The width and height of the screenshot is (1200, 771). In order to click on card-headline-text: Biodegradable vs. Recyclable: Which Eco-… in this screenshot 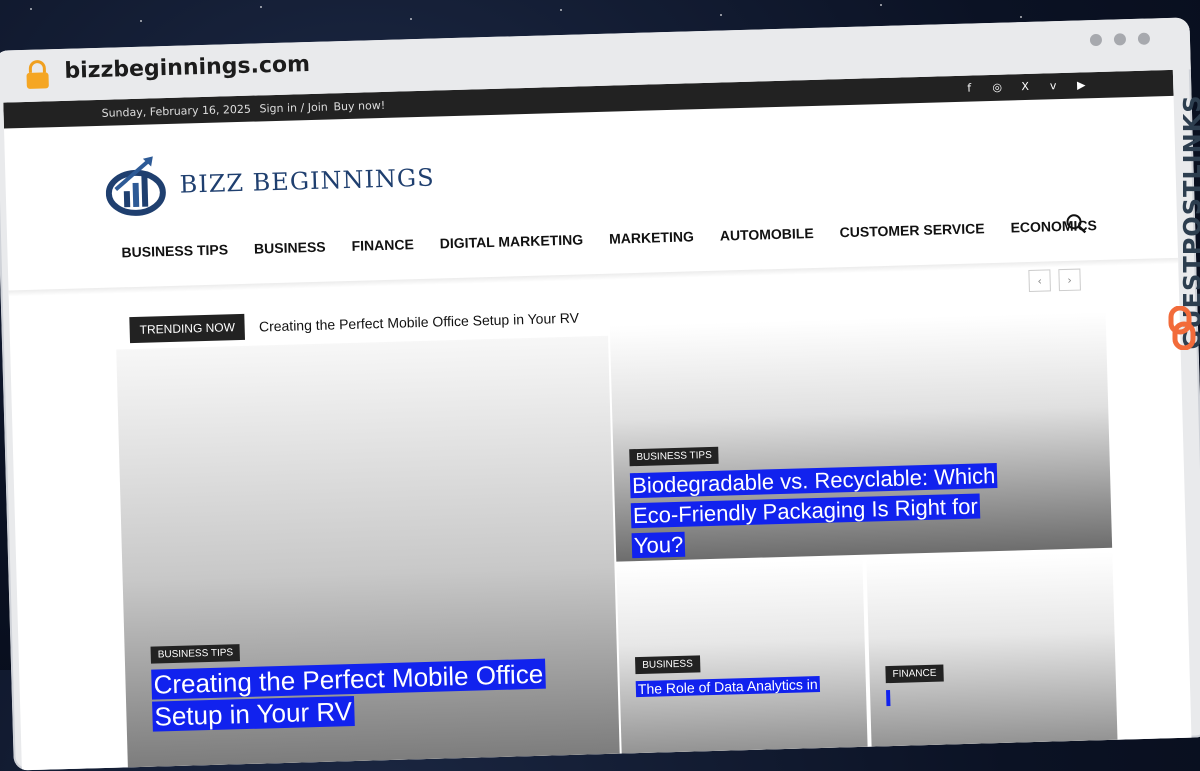, I will do `click(813, 510)`.